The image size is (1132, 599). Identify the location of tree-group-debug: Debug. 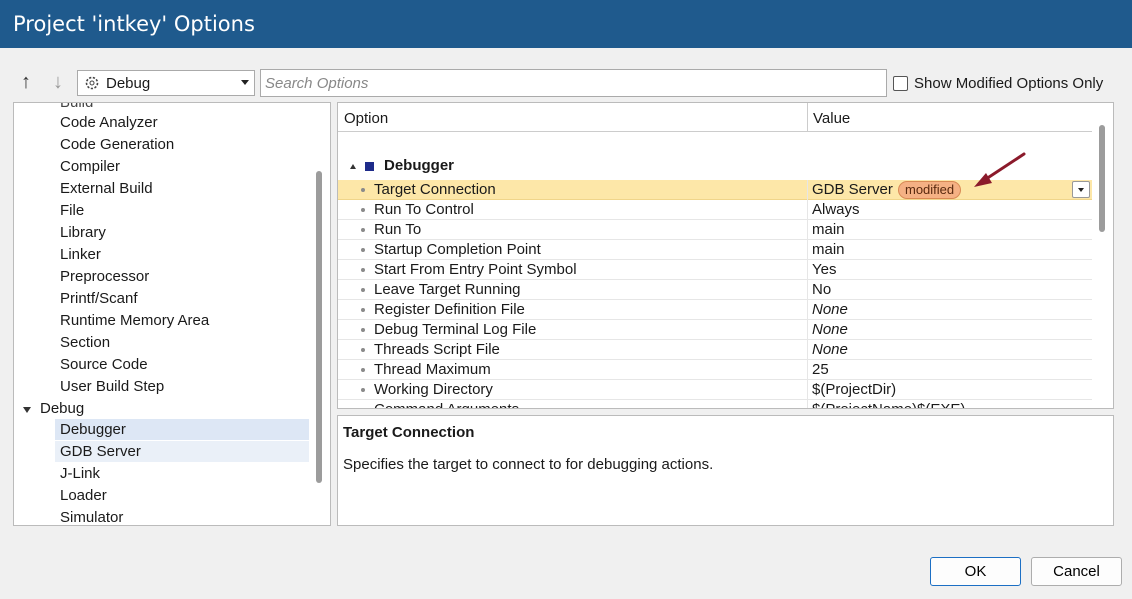
(62, 408).